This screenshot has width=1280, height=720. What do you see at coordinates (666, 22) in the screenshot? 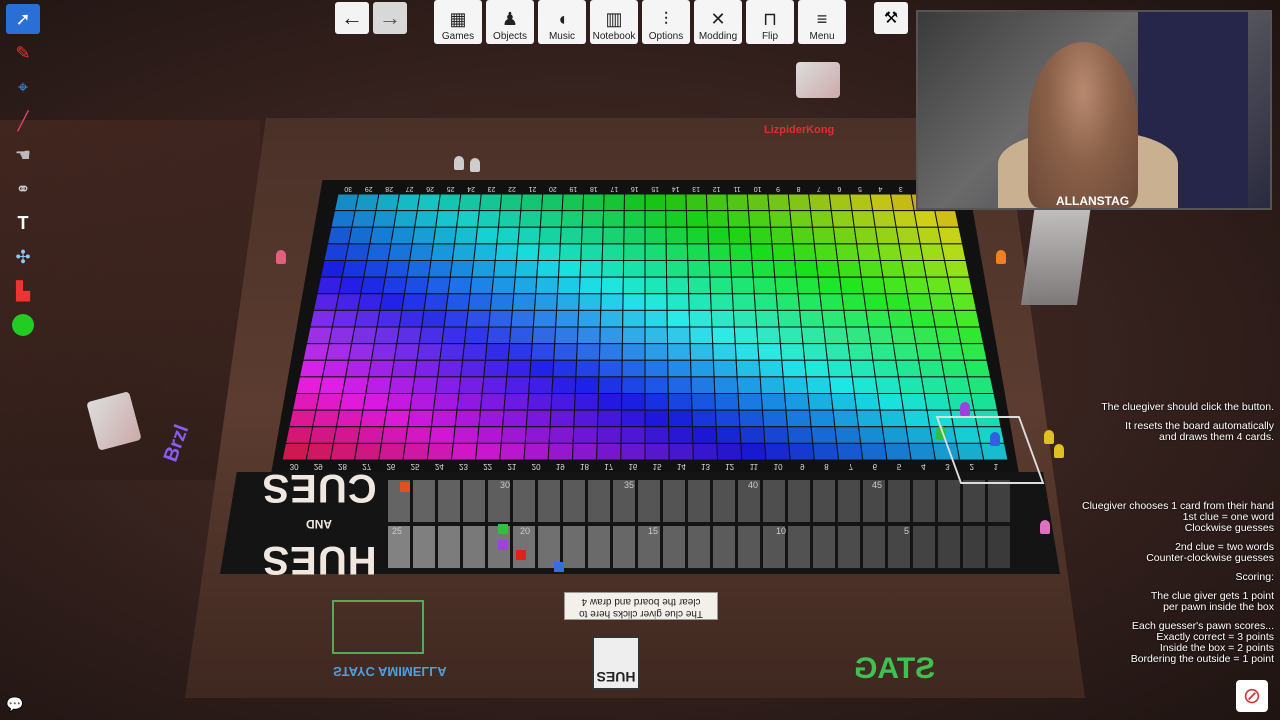
I see `toolbar-options-button: ⫶ Options` at bounding box center [666, 22].